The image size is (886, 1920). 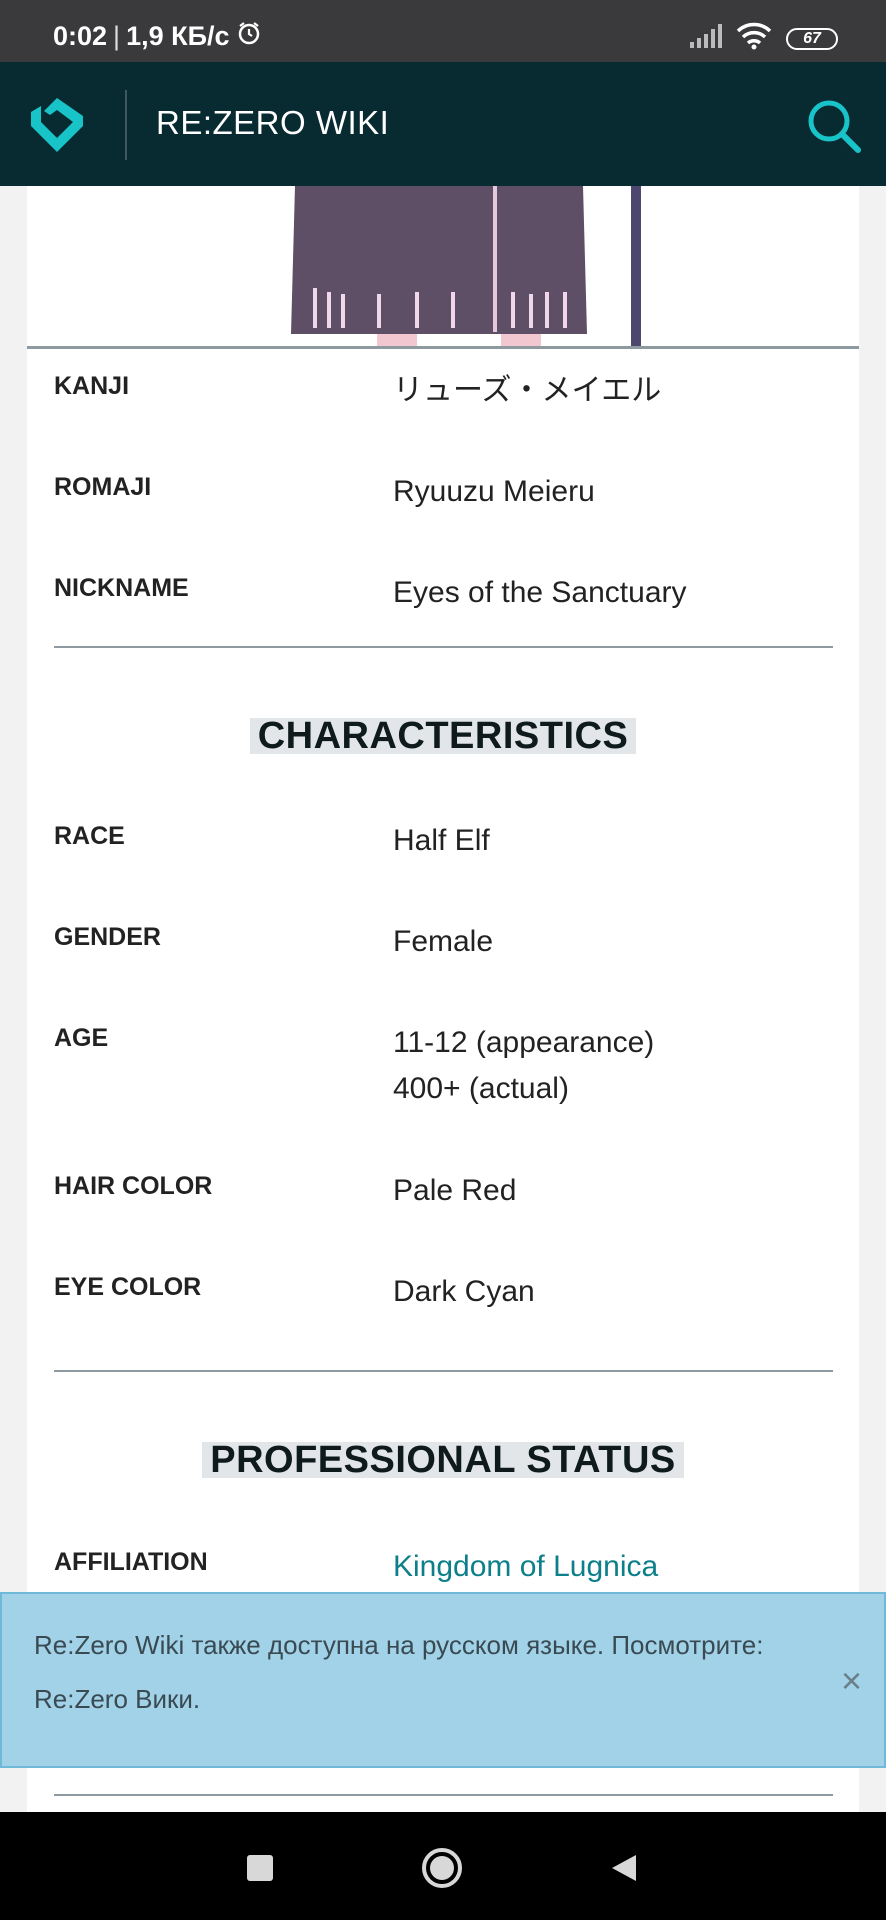 I want to click on kanji-value: リューズ・メイエル, so click(x=527, y=390).